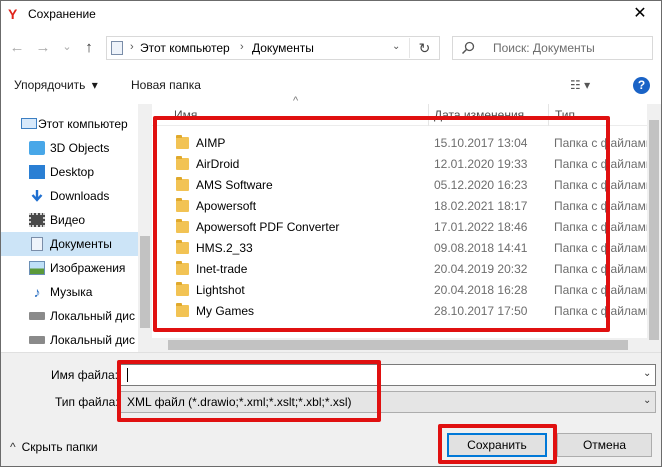 Image resolution: width=662 pixels, height=467 pixels. What do you see at coordinates (424, 48) in the screenshot?
I see `refresh-icon: ↻` at bounding box center [424, 48].